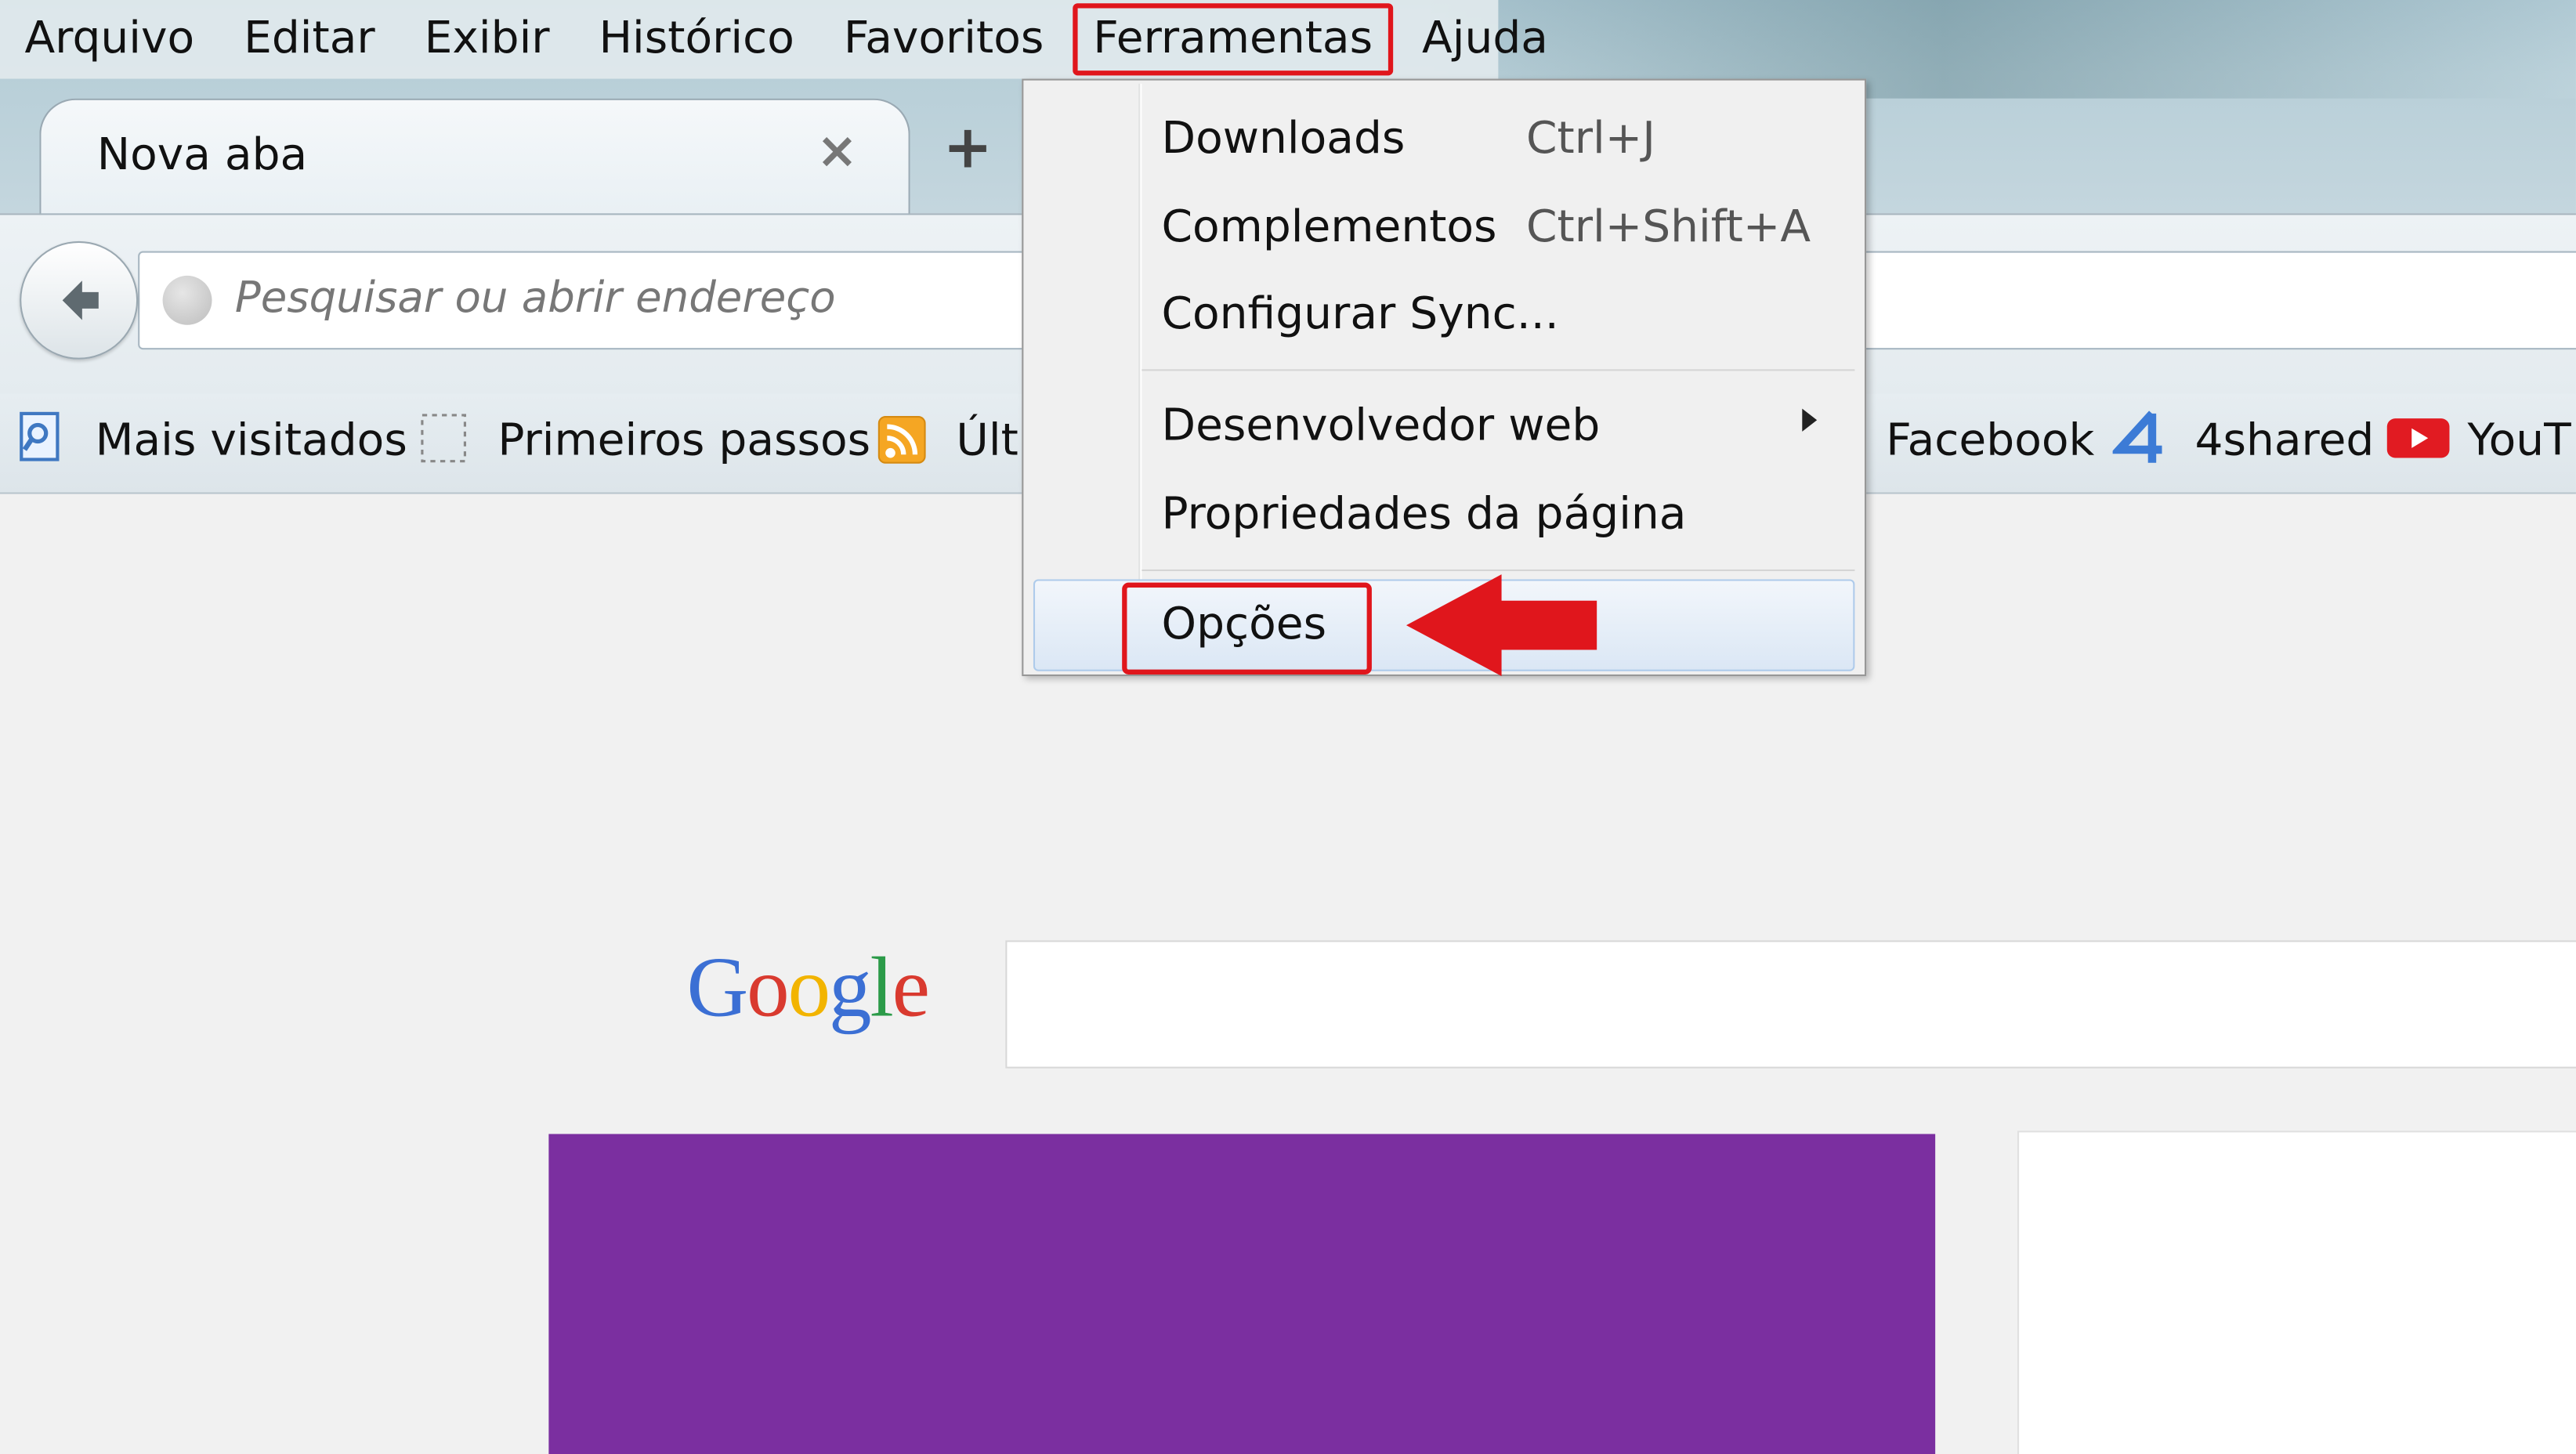  What do you see at coordinates (1810, 420) in the screenshot?
I see `submenu-arrow-icon` at bounding box center [1810, 420].